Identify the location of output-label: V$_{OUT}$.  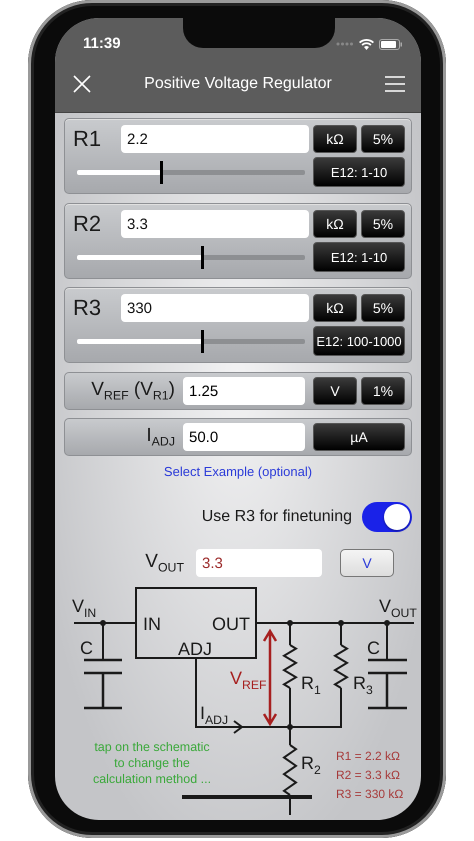
(164, 563).